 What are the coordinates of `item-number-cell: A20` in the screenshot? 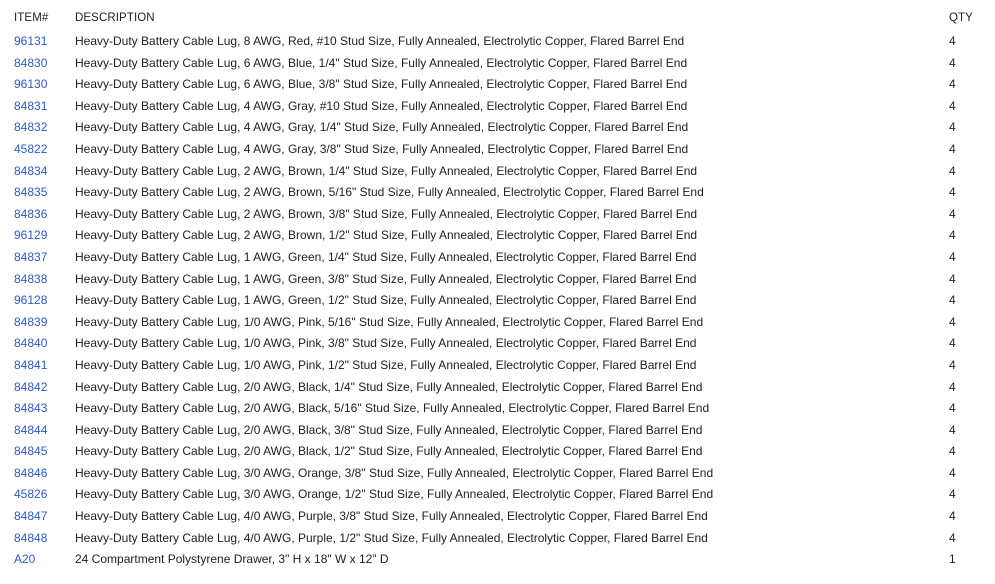 It's located at (37, 560).